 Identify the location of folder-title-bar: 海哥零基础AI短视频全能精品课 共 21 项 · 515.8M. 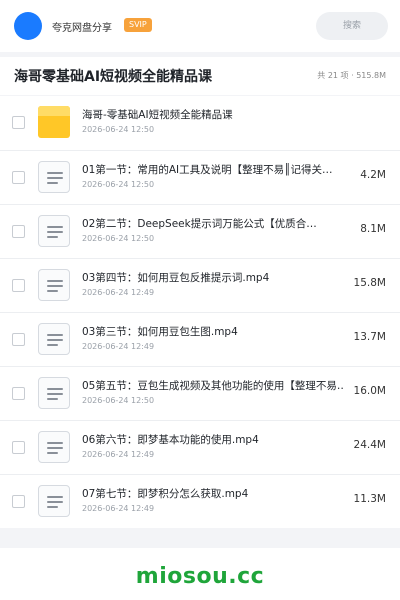
(200, 76).